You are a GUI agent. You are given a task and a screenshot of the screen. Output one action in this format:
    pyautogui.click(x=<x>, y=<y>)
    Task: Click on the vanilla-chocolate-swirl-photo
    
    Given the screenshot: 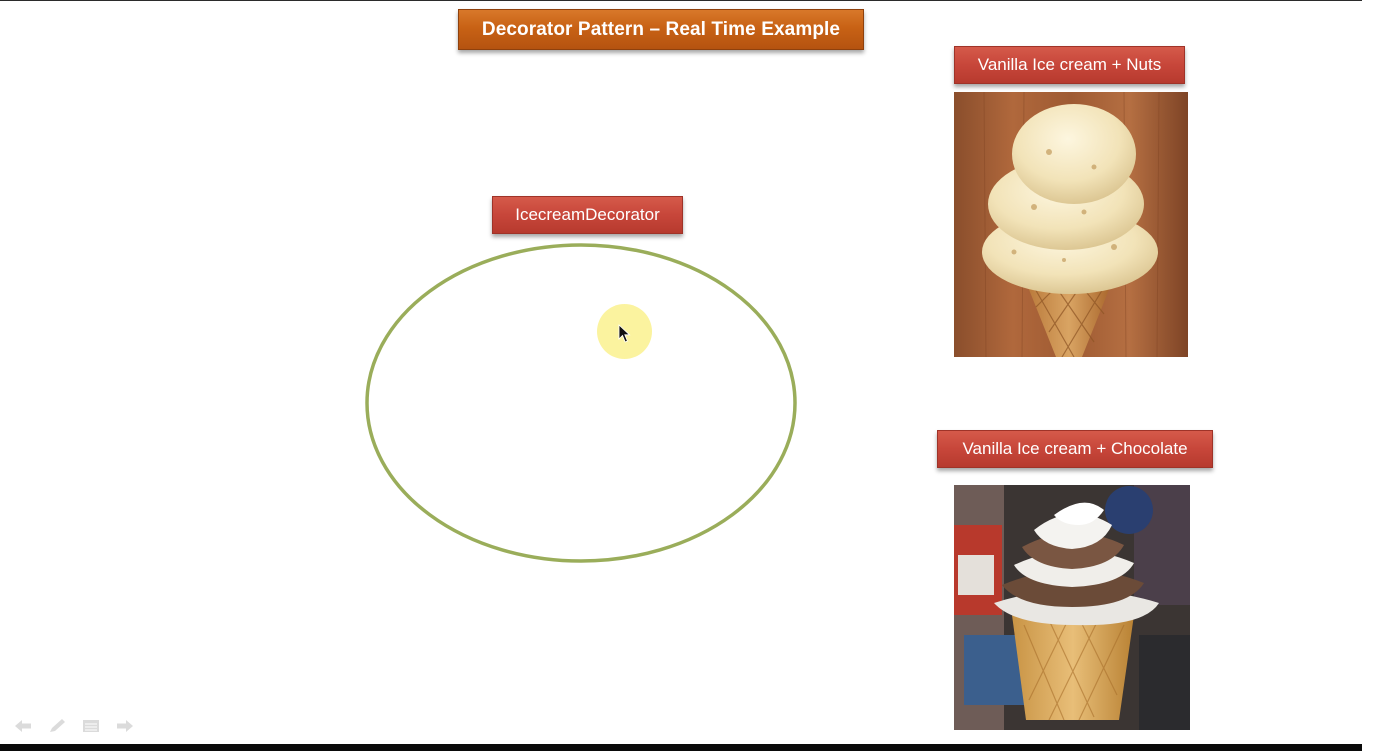 What is the action you would take?
    pyautogui.click(x=1072, y=607)
    